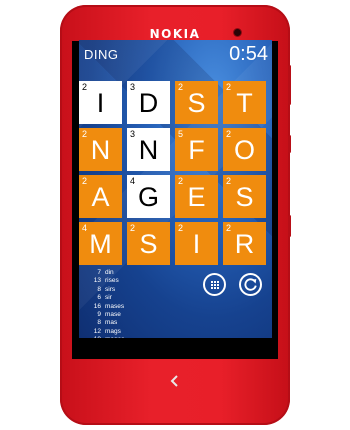 Image resolution: width=350 pixels, height=430 pixels. I want to click on grid-icon, so click(214, 284).